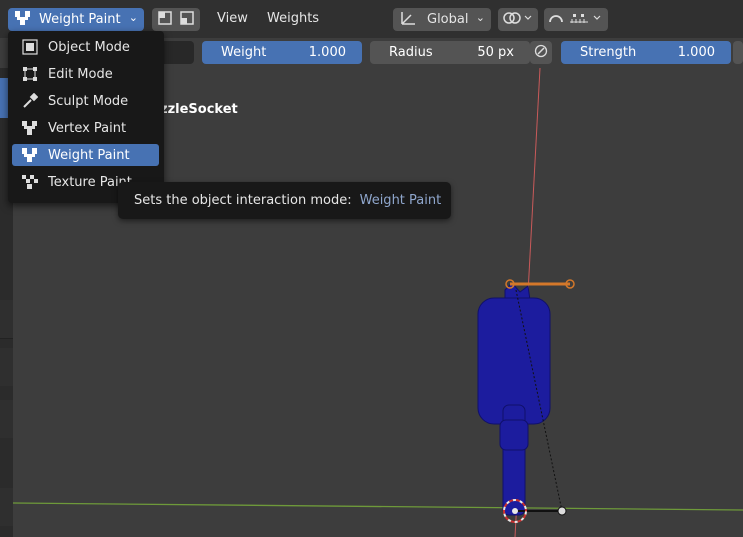  I want to click on 3d-cursor-center, so click(515, 511).